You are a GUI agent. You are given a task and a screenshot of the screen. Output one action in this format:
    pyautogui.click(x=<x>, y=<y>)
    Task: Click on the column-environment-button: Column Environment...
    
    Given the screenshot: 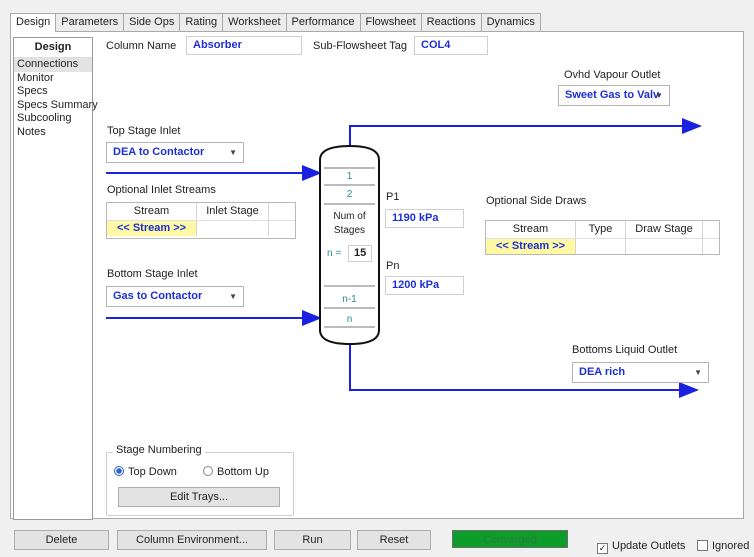 What is the action you would take?
    pyautogui.click(x=192, y=540)
    